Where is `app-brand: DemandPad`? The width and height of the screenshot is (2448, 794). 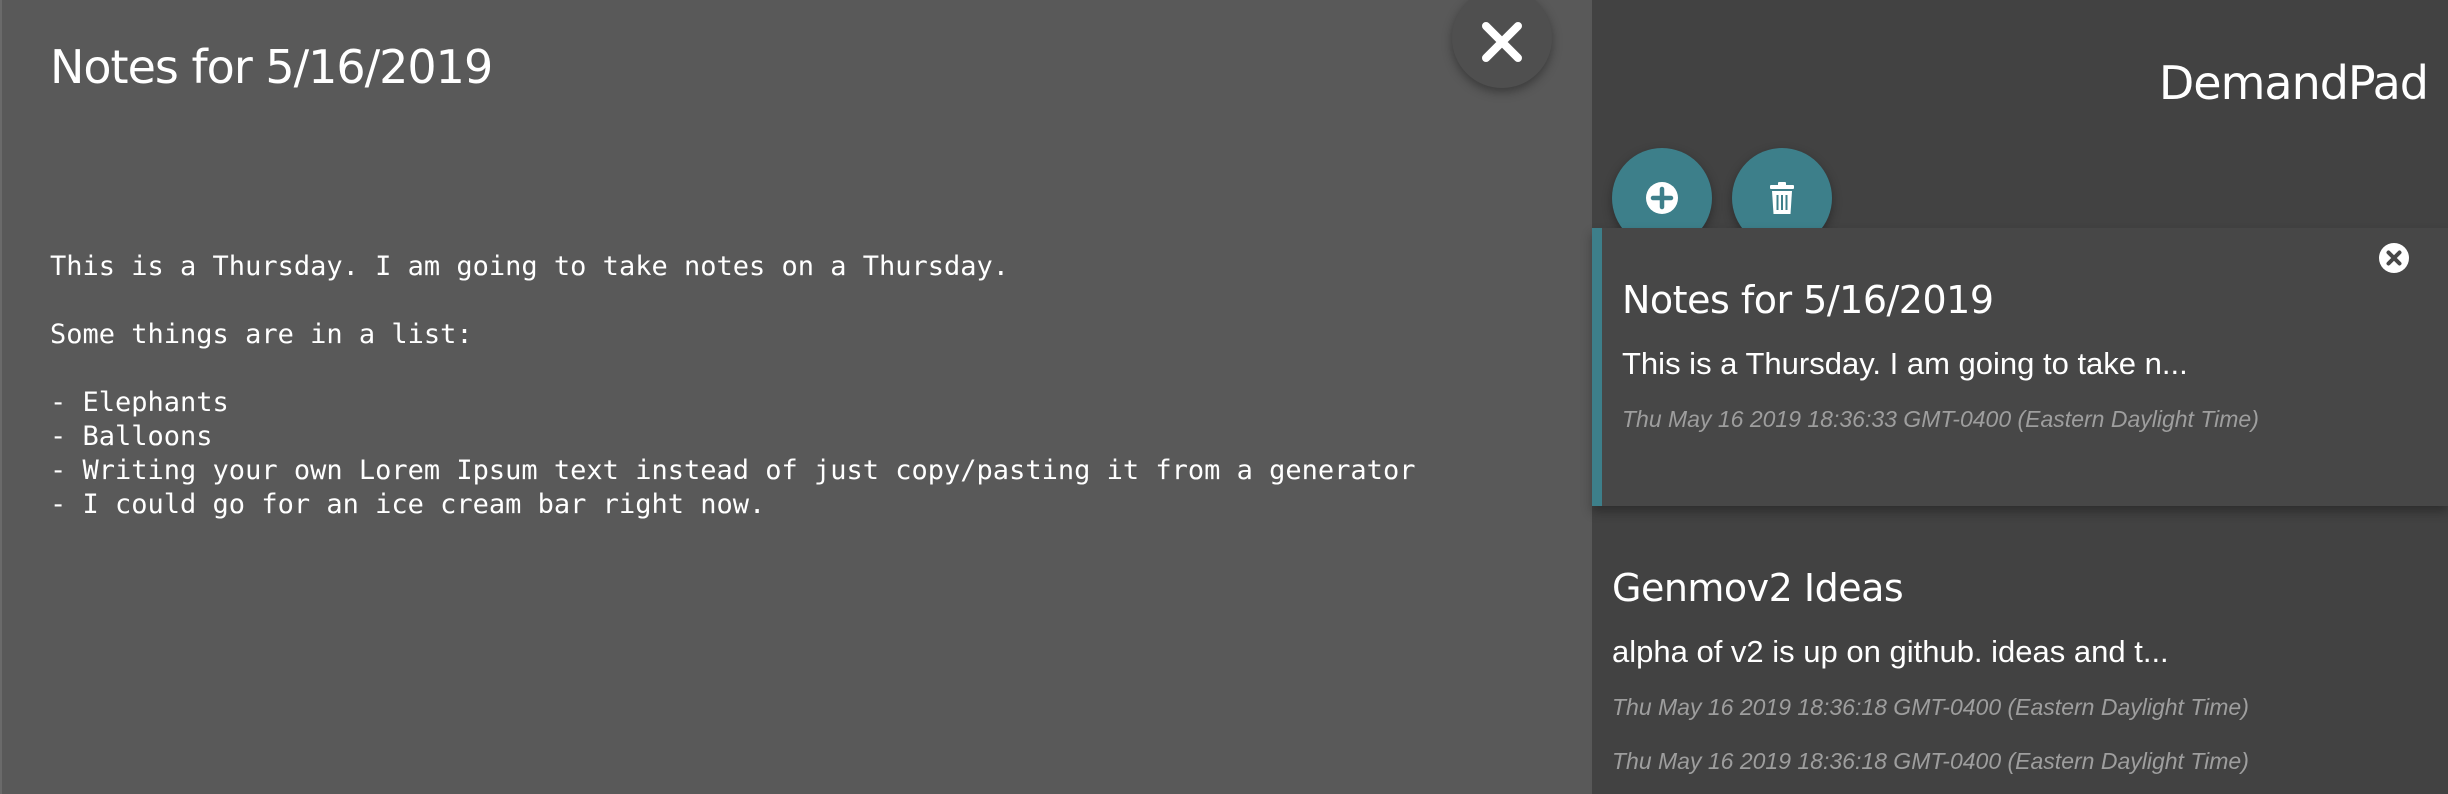
app-brand: DemandPad is located at coordinates (2293, 83).